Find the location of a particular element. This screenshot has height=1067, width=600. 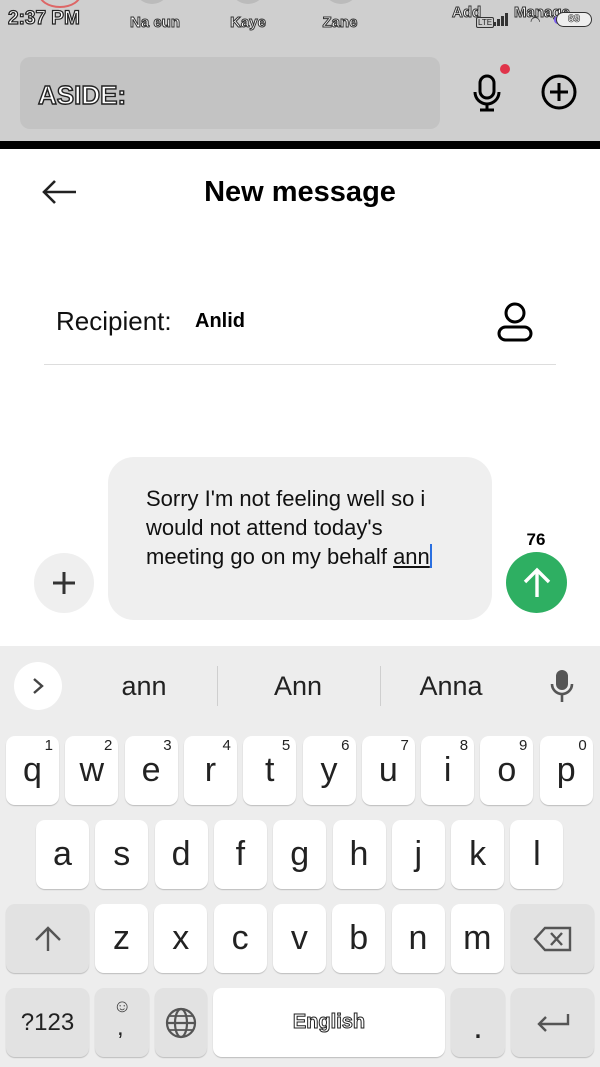

key-label: y is located at coordinates (329, 770).